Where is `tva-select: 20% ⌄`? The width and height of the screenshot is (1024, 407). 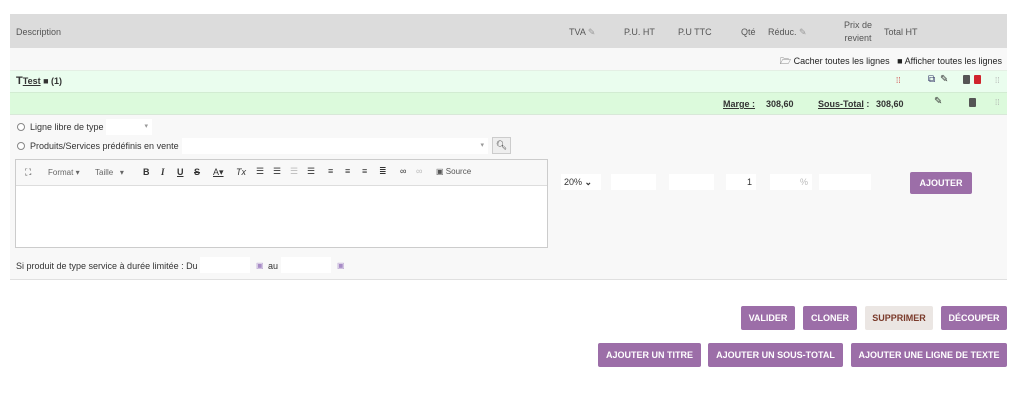
tva-select: 20% ⌄ is located at coordinates (581, 182).